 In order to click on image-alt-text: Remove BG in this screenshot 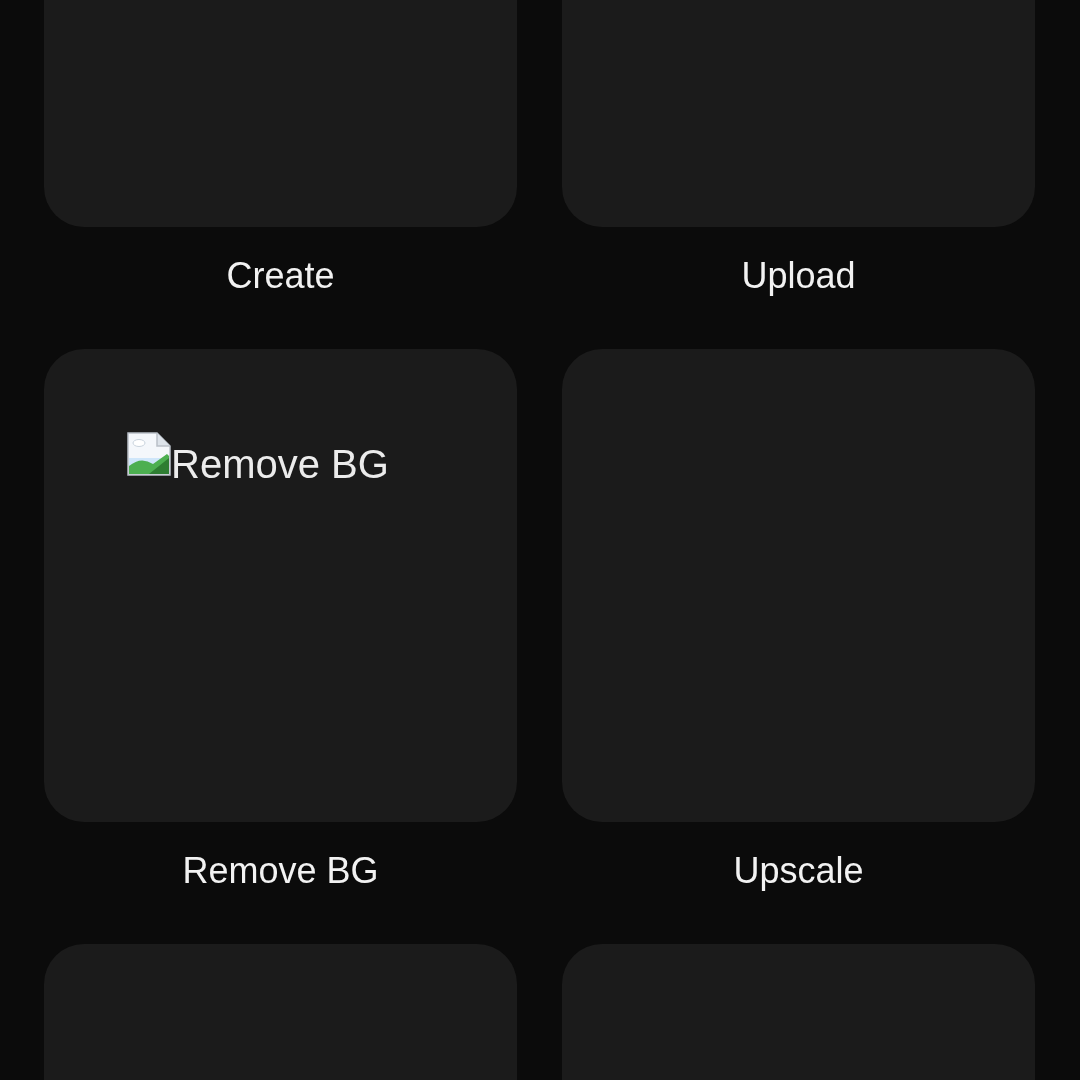, I will do `click(280, 464)`.